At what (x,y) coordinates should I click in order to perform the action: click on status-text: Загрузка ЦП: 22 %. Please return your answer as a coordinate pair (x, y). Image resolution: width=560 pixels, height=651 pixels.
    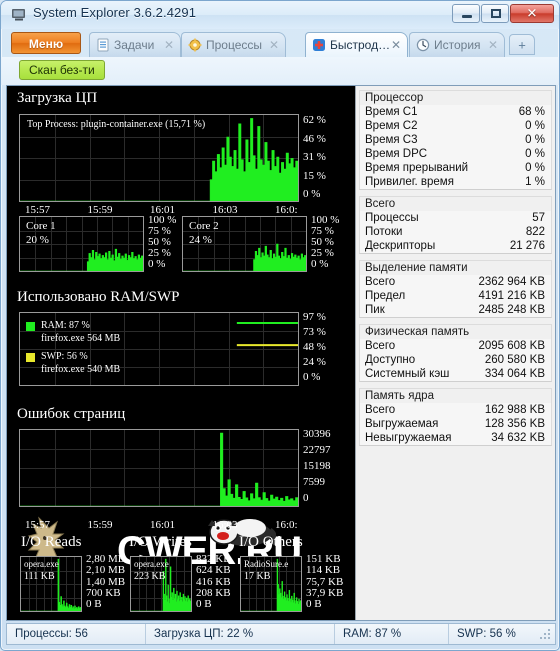
    Looking at the image, I should click on (204, 634).